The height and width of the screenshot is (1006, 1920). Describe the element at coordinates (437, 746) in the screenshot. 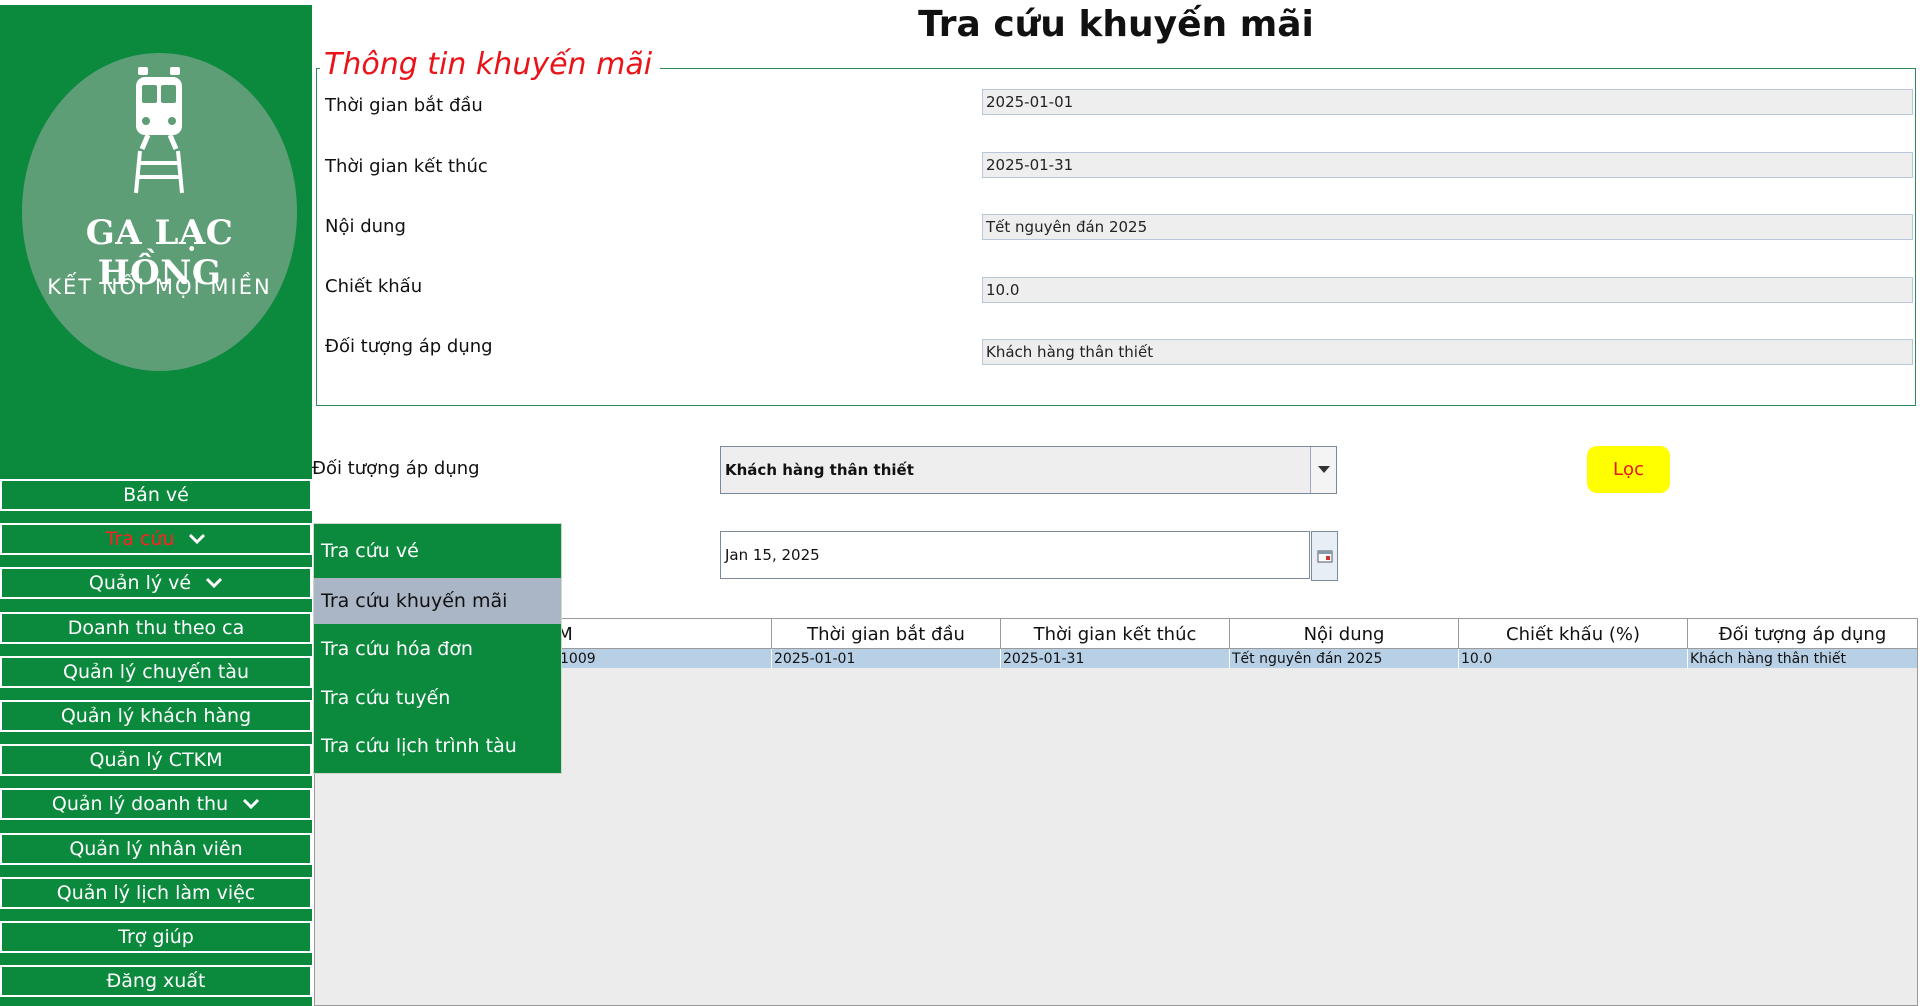

I see `submenu-item-tra-cuu-lich-trinh-tau: Tra cứu lịch trình tàu` at that location.